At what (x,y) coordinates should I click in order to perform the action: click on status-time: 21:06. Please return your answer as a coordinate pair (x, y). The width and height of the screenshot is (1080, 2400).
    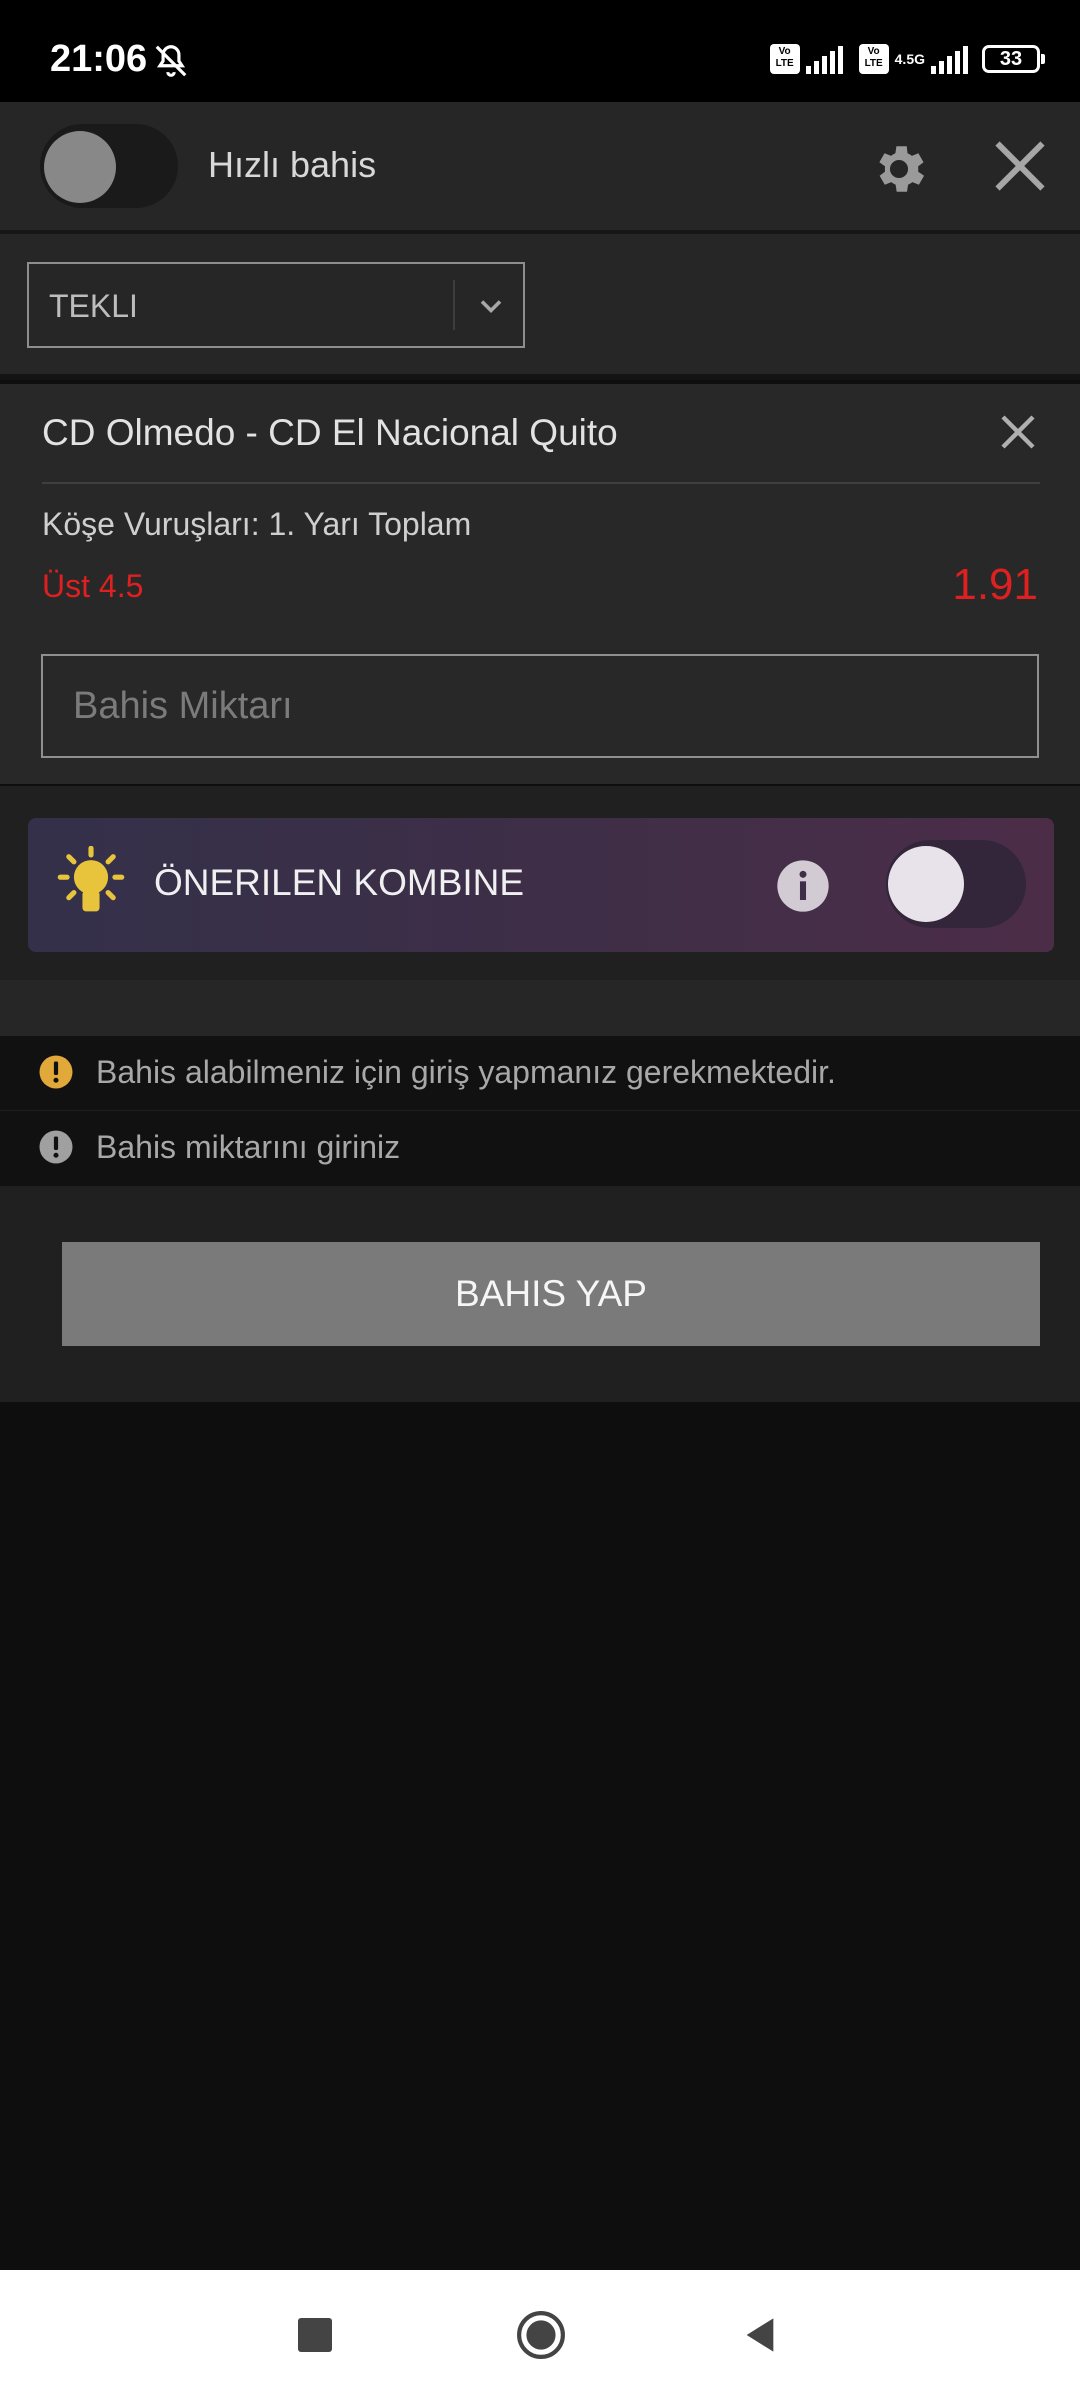
    Looking at the image, I should click on (99, 59).